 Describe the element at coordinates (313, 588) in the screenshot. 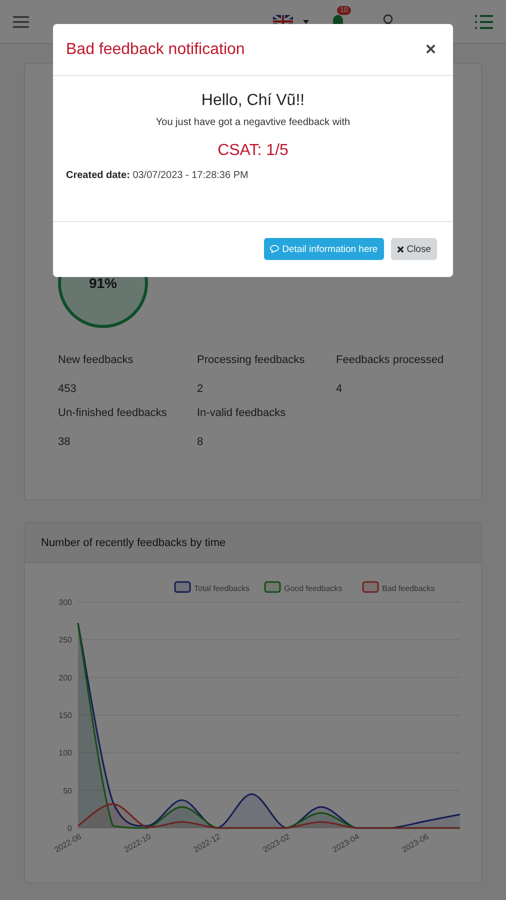

I see `legend-label: Good feedbacks` at that location.